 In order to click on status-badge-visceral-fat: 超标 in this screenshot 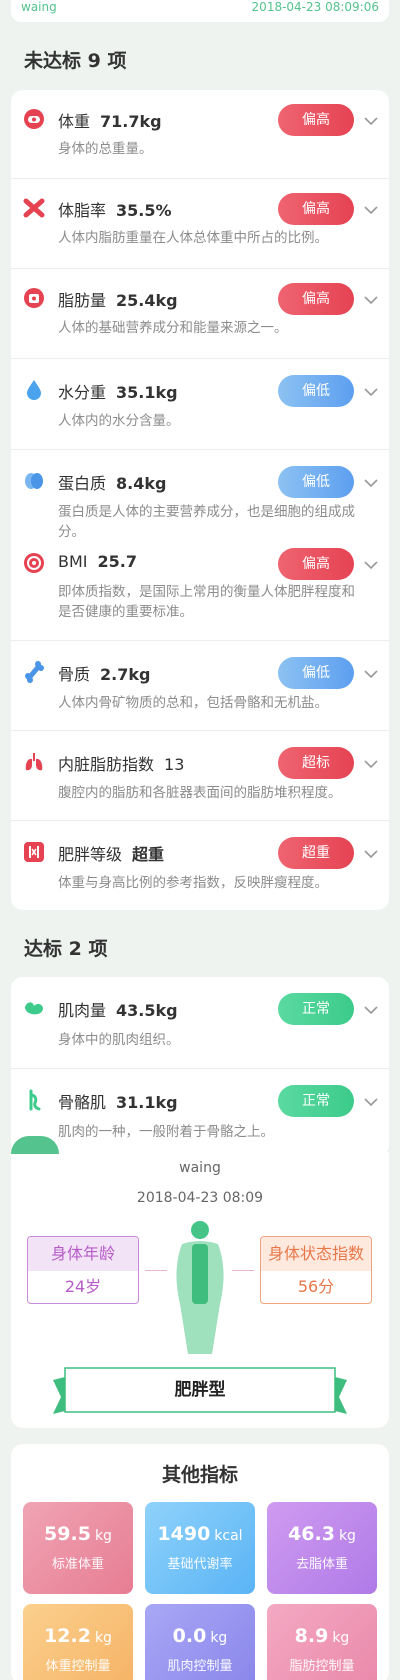, I will do `click(316, 763)`.